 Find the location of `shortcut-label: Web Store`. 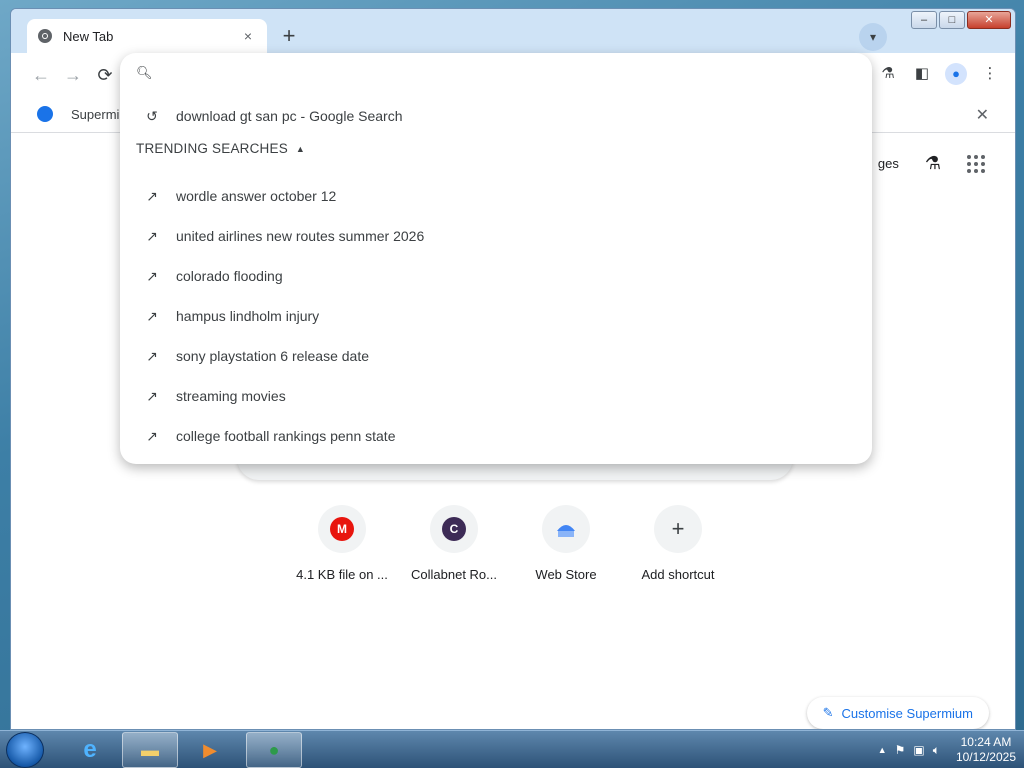

shortcut-label: Web Store is located at coordinates (566, 574).